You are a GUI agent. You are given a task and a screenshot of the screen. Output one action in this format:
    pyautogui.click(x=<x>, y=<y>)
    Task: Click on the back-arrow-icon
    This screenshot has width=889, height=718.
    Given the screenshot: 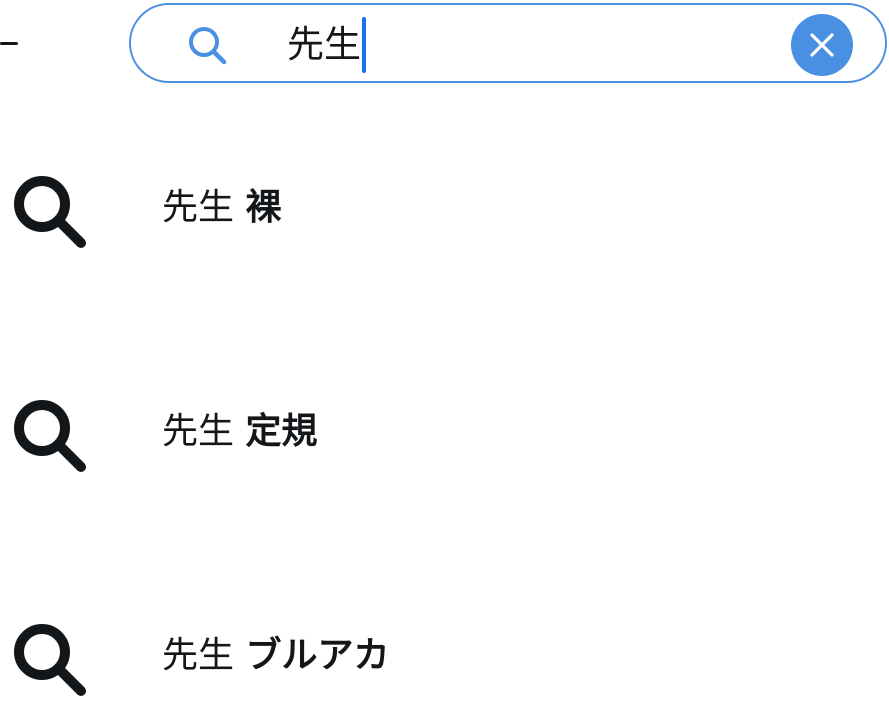 What is the action you would take?
    pyautogui.click(x=9, y=43)
    